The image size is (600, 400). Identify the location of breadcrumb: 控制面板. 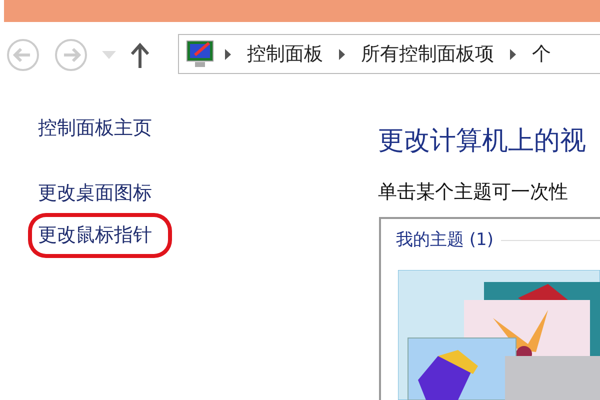
(285, 54).